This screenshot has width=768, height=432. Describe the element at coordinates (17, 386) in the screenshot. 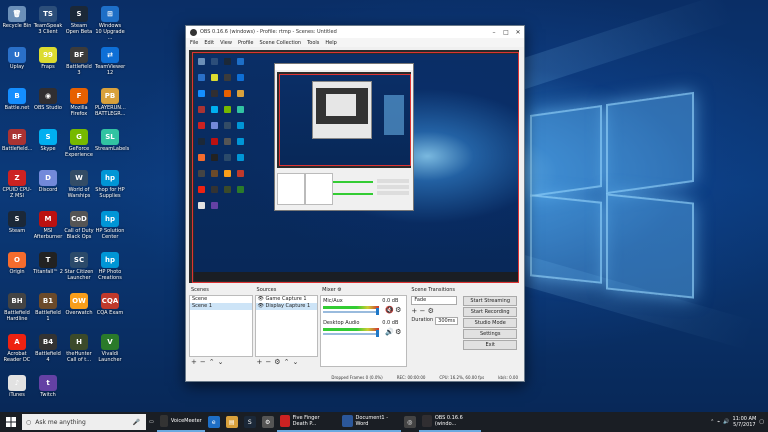

I see `desktop-icon: ♪ iTunes` at that location.